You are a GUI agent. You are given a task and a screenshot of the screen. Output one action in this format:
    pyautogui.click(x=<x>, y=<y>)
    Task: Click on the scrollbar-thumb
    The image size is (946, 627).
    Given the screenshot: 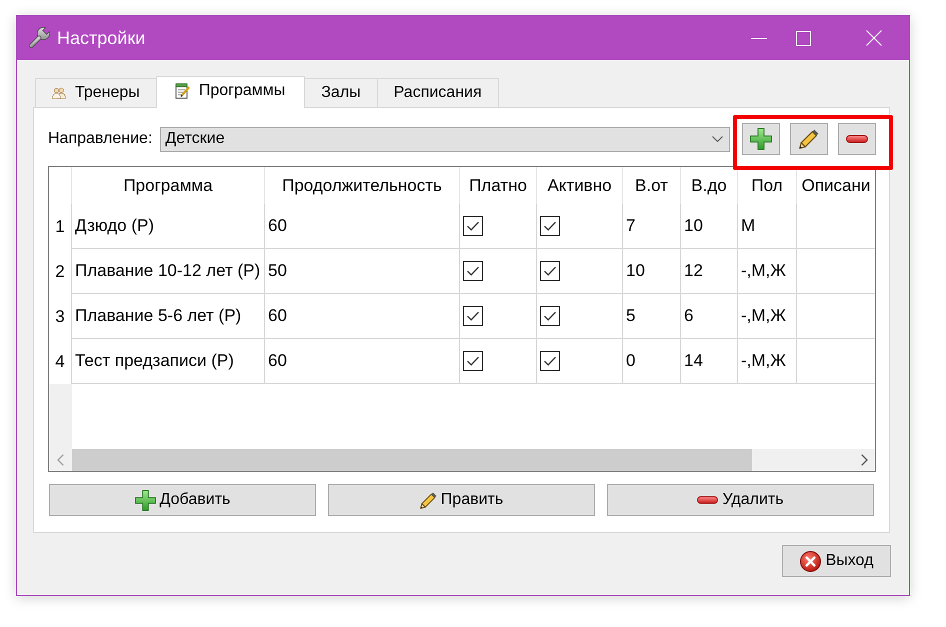 What is the action you would take?
    pyautogui.click(x=412, y=460)
    